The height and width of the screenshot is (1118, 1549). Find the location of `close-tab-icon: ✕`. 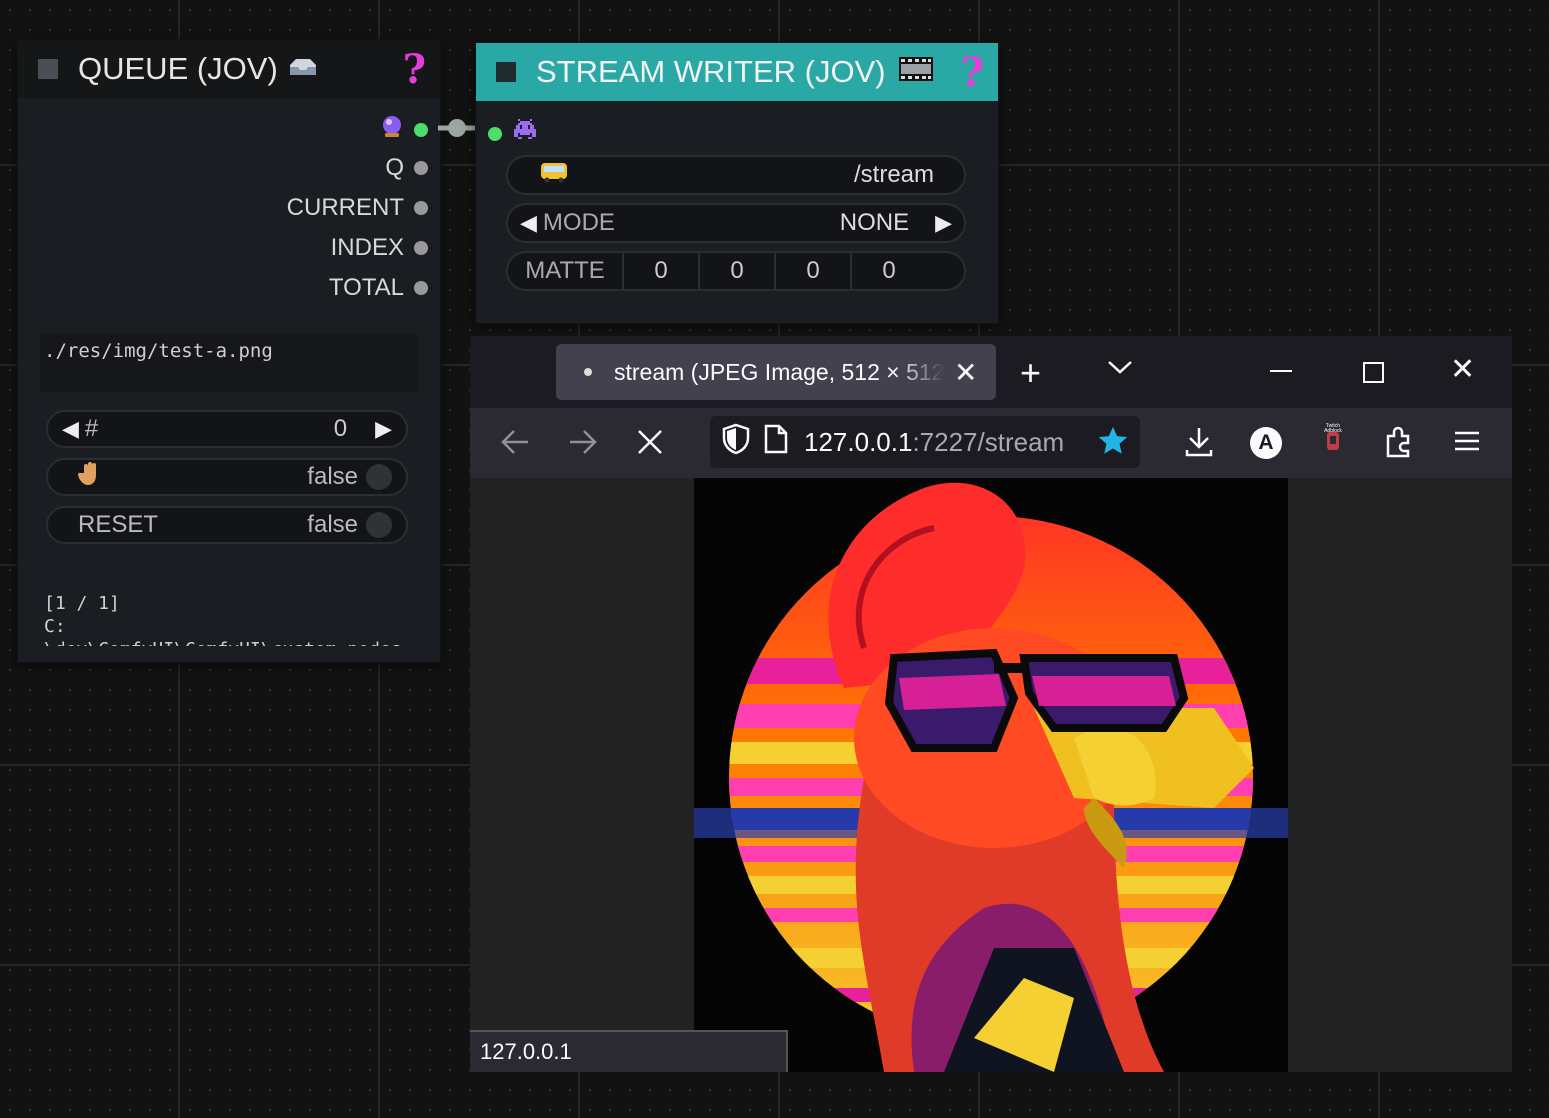

close-tab-icon: ✕ is located at coordinates (965, 372).